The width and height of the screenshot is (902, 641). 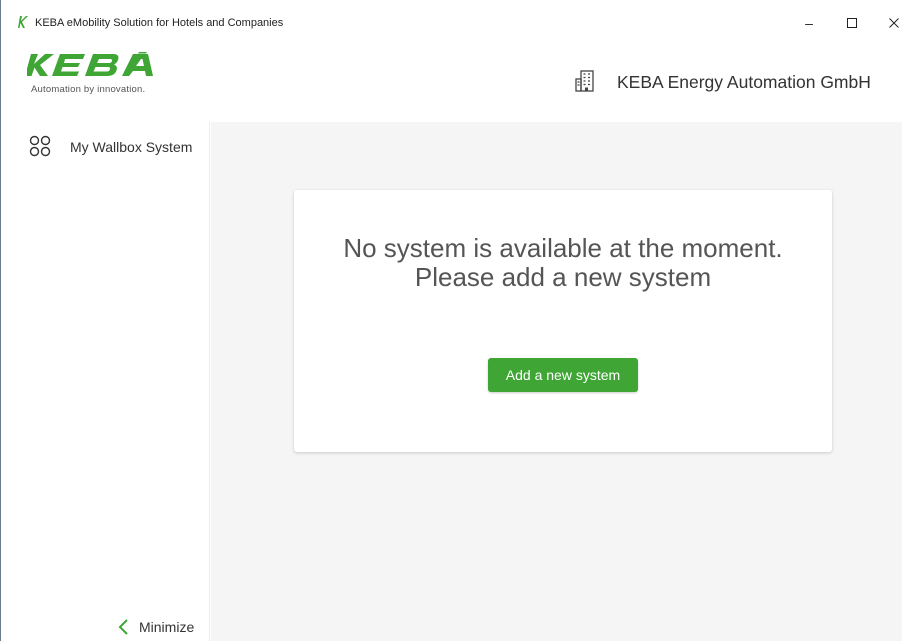 I want to click on grid-circles-icon, so click(x=40, y=146).